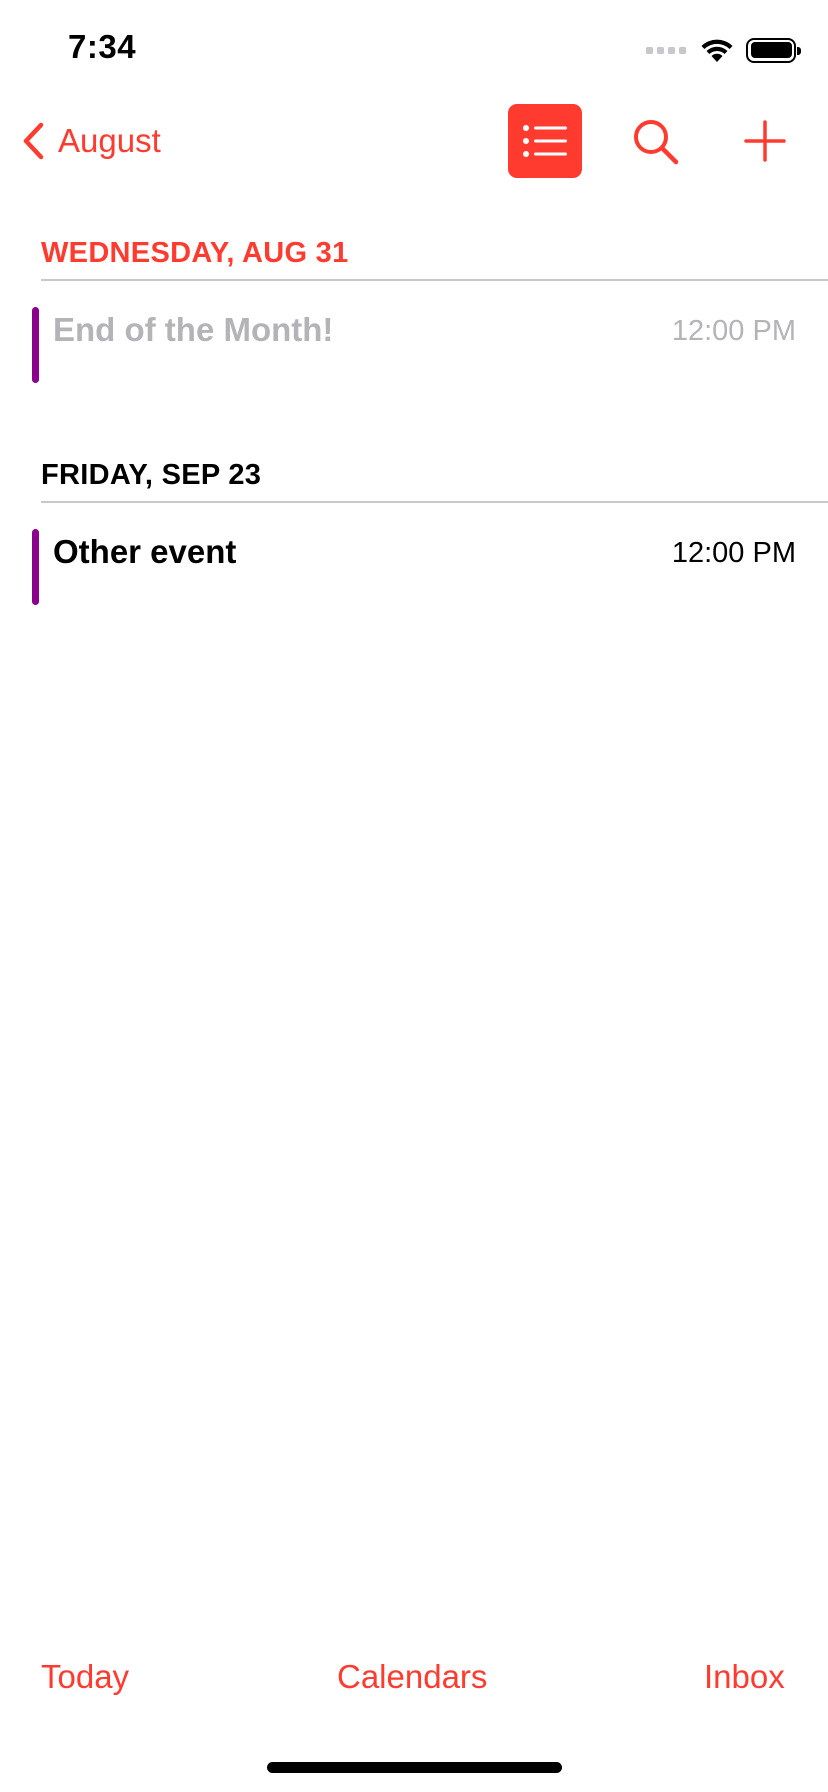  I want to click on plus-icon, so click(765, 141).